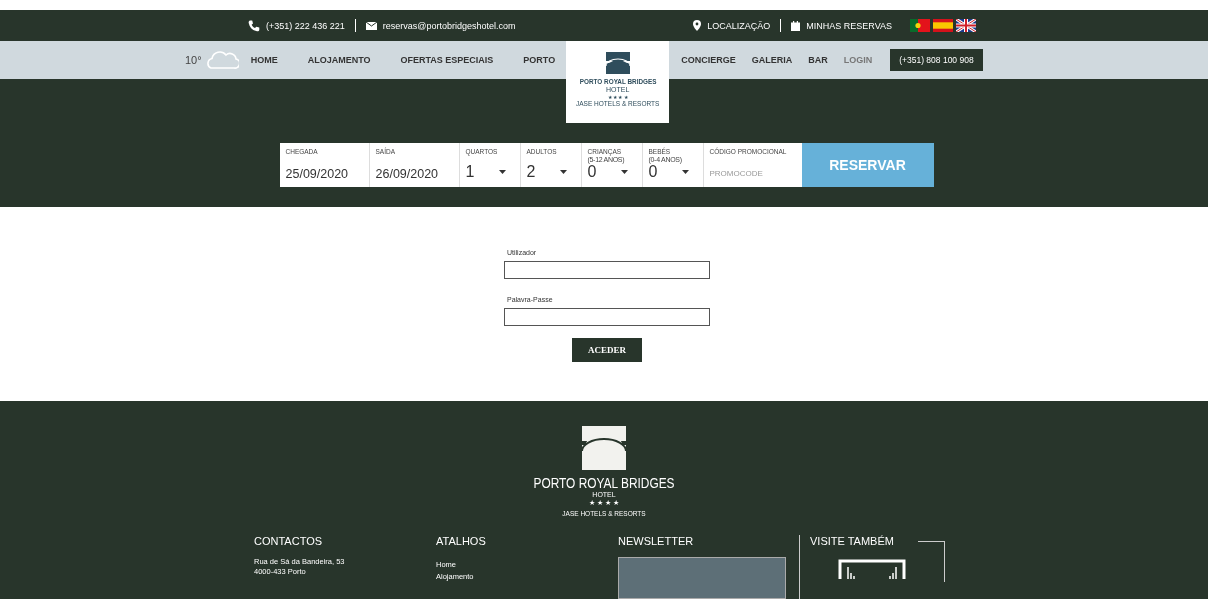 The height and width of the screenshot is (599, 1208). Describe the element at coordinates (697, 25) in the screenshot. I see `location-pin-icon` at that location.